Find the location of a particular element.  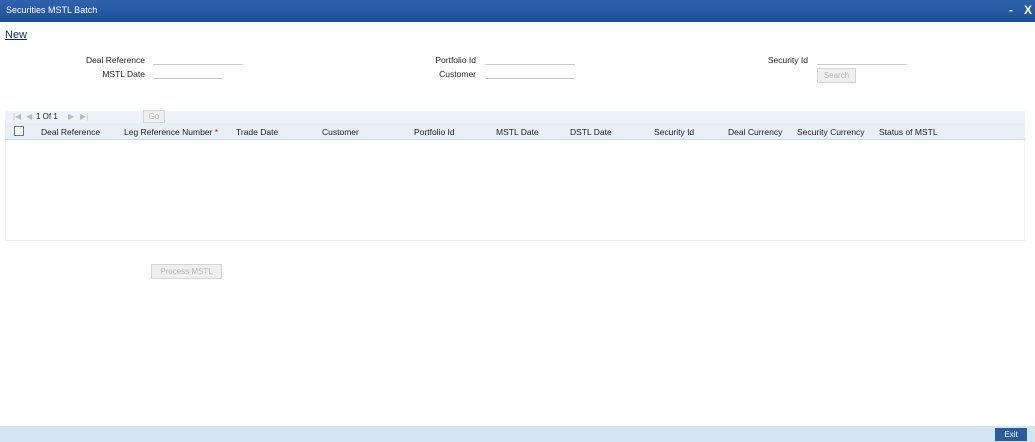

footer-bar is located at coordinates (517, 434).